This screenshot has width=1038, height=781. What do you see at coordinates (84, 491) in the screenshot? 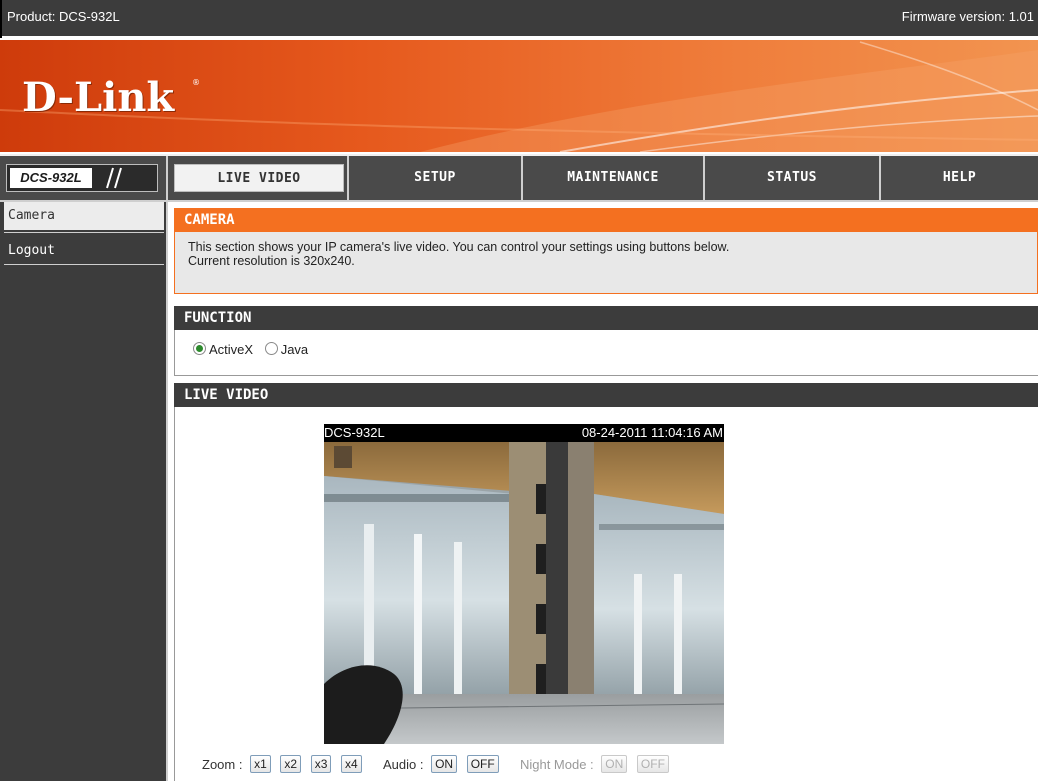
I see `sidebar: Camera Logout` at bounding box center [84, 491].